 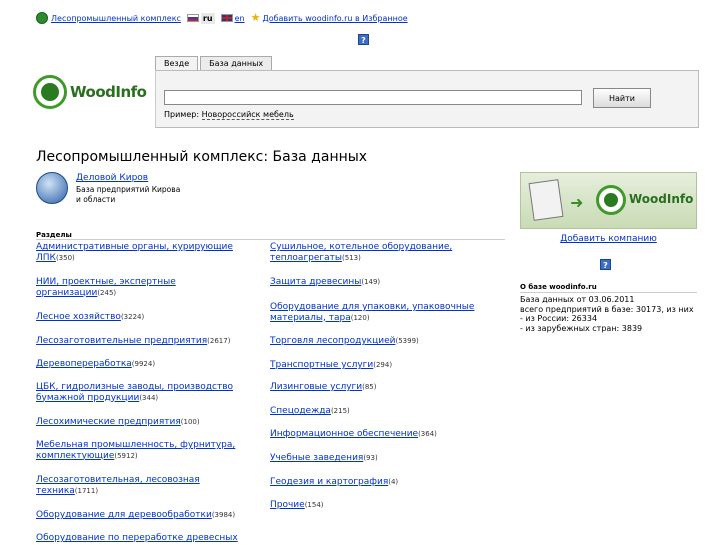 I want to click on section-count: (364), so click(x=427, y=434).